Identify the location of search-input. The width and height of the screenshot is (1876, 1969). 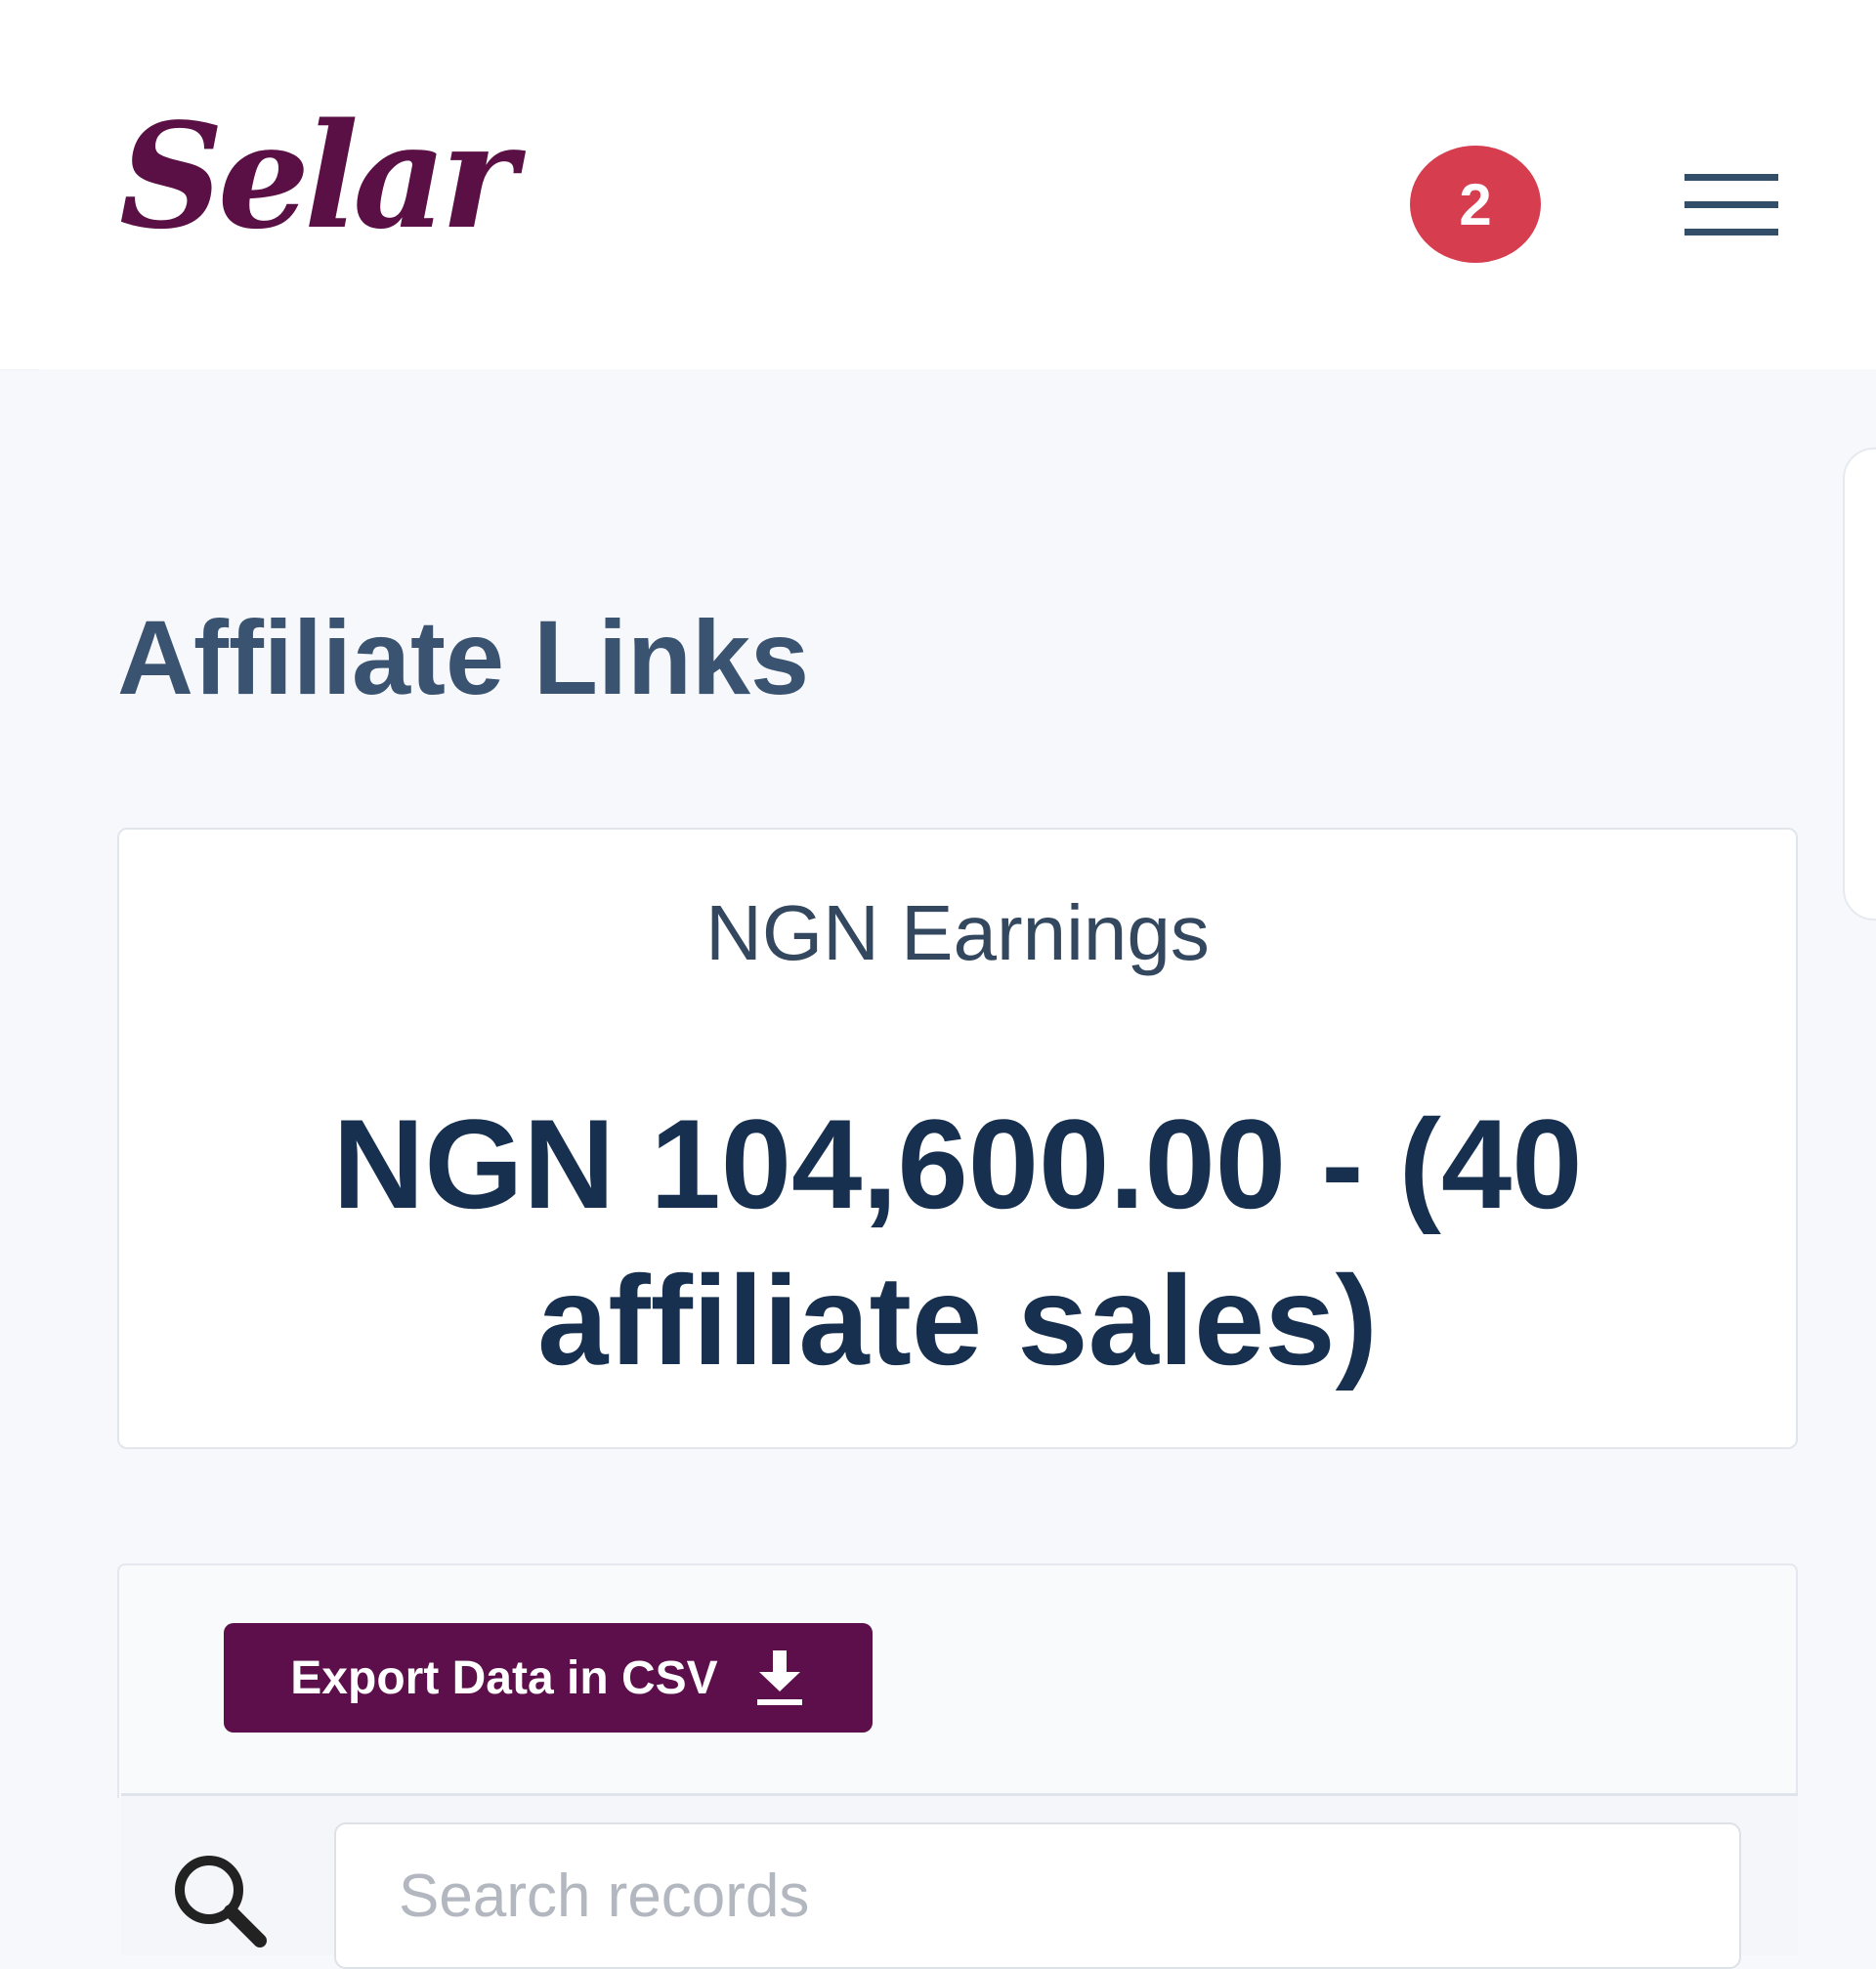
(1037, 1895).